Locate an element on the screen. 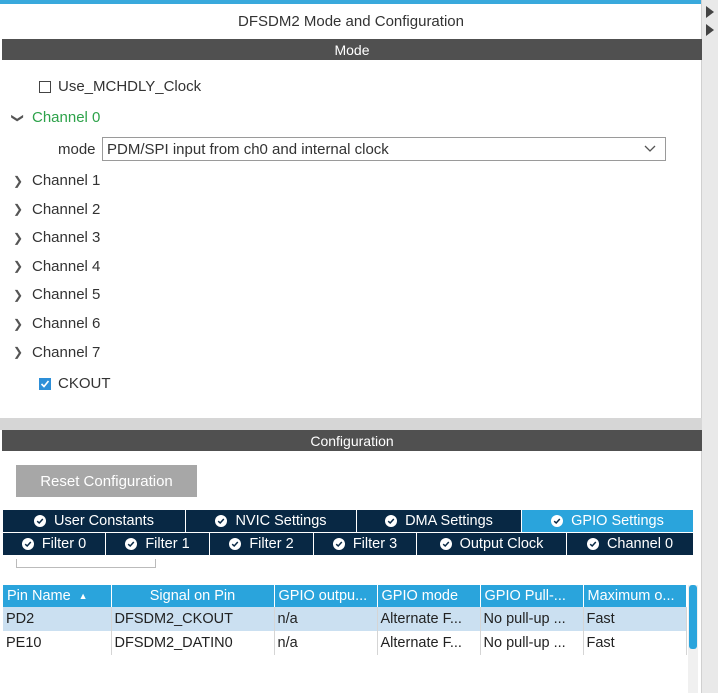  tab-filter-0: Filter 0 is located at coordinates (54, 544).